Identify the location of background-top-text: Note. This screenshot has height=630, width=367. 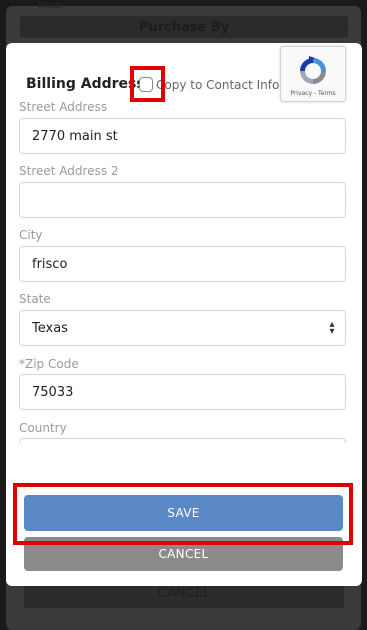
(50, 5).